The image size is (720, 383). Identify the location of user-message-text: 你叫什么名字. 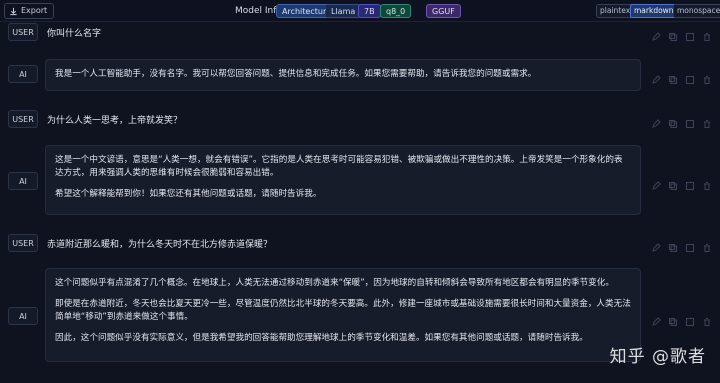
(74, 34).